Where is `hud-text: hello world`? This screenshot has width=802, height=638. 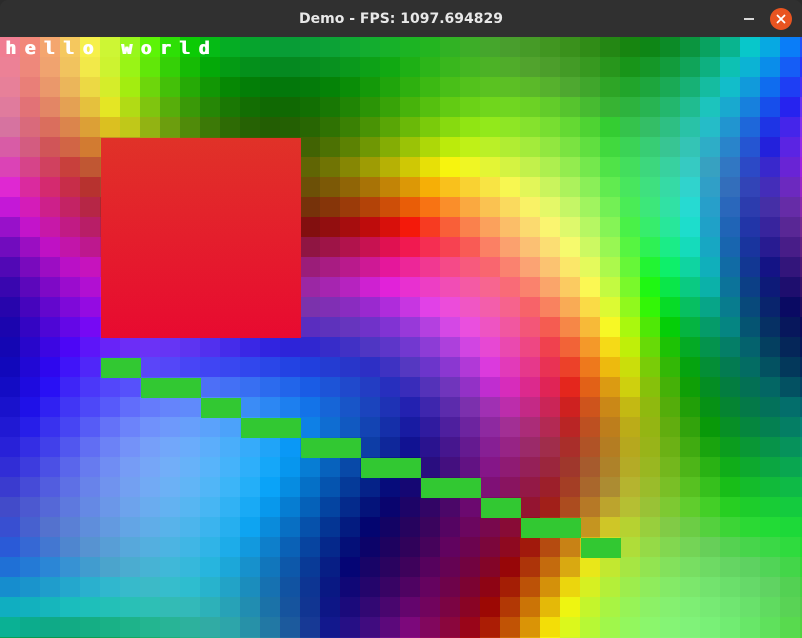 hud-text: hello world is located at coordinates (111, 48).